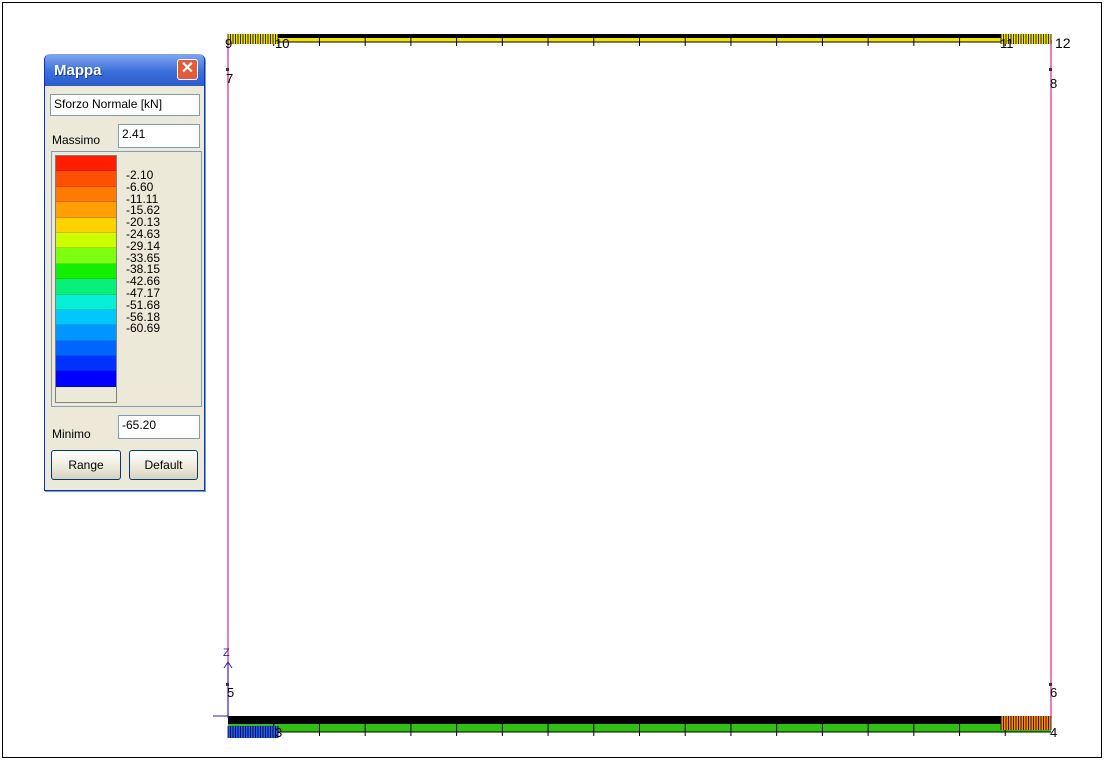  I want to click on min-input: -65.20, so click(159, 427).